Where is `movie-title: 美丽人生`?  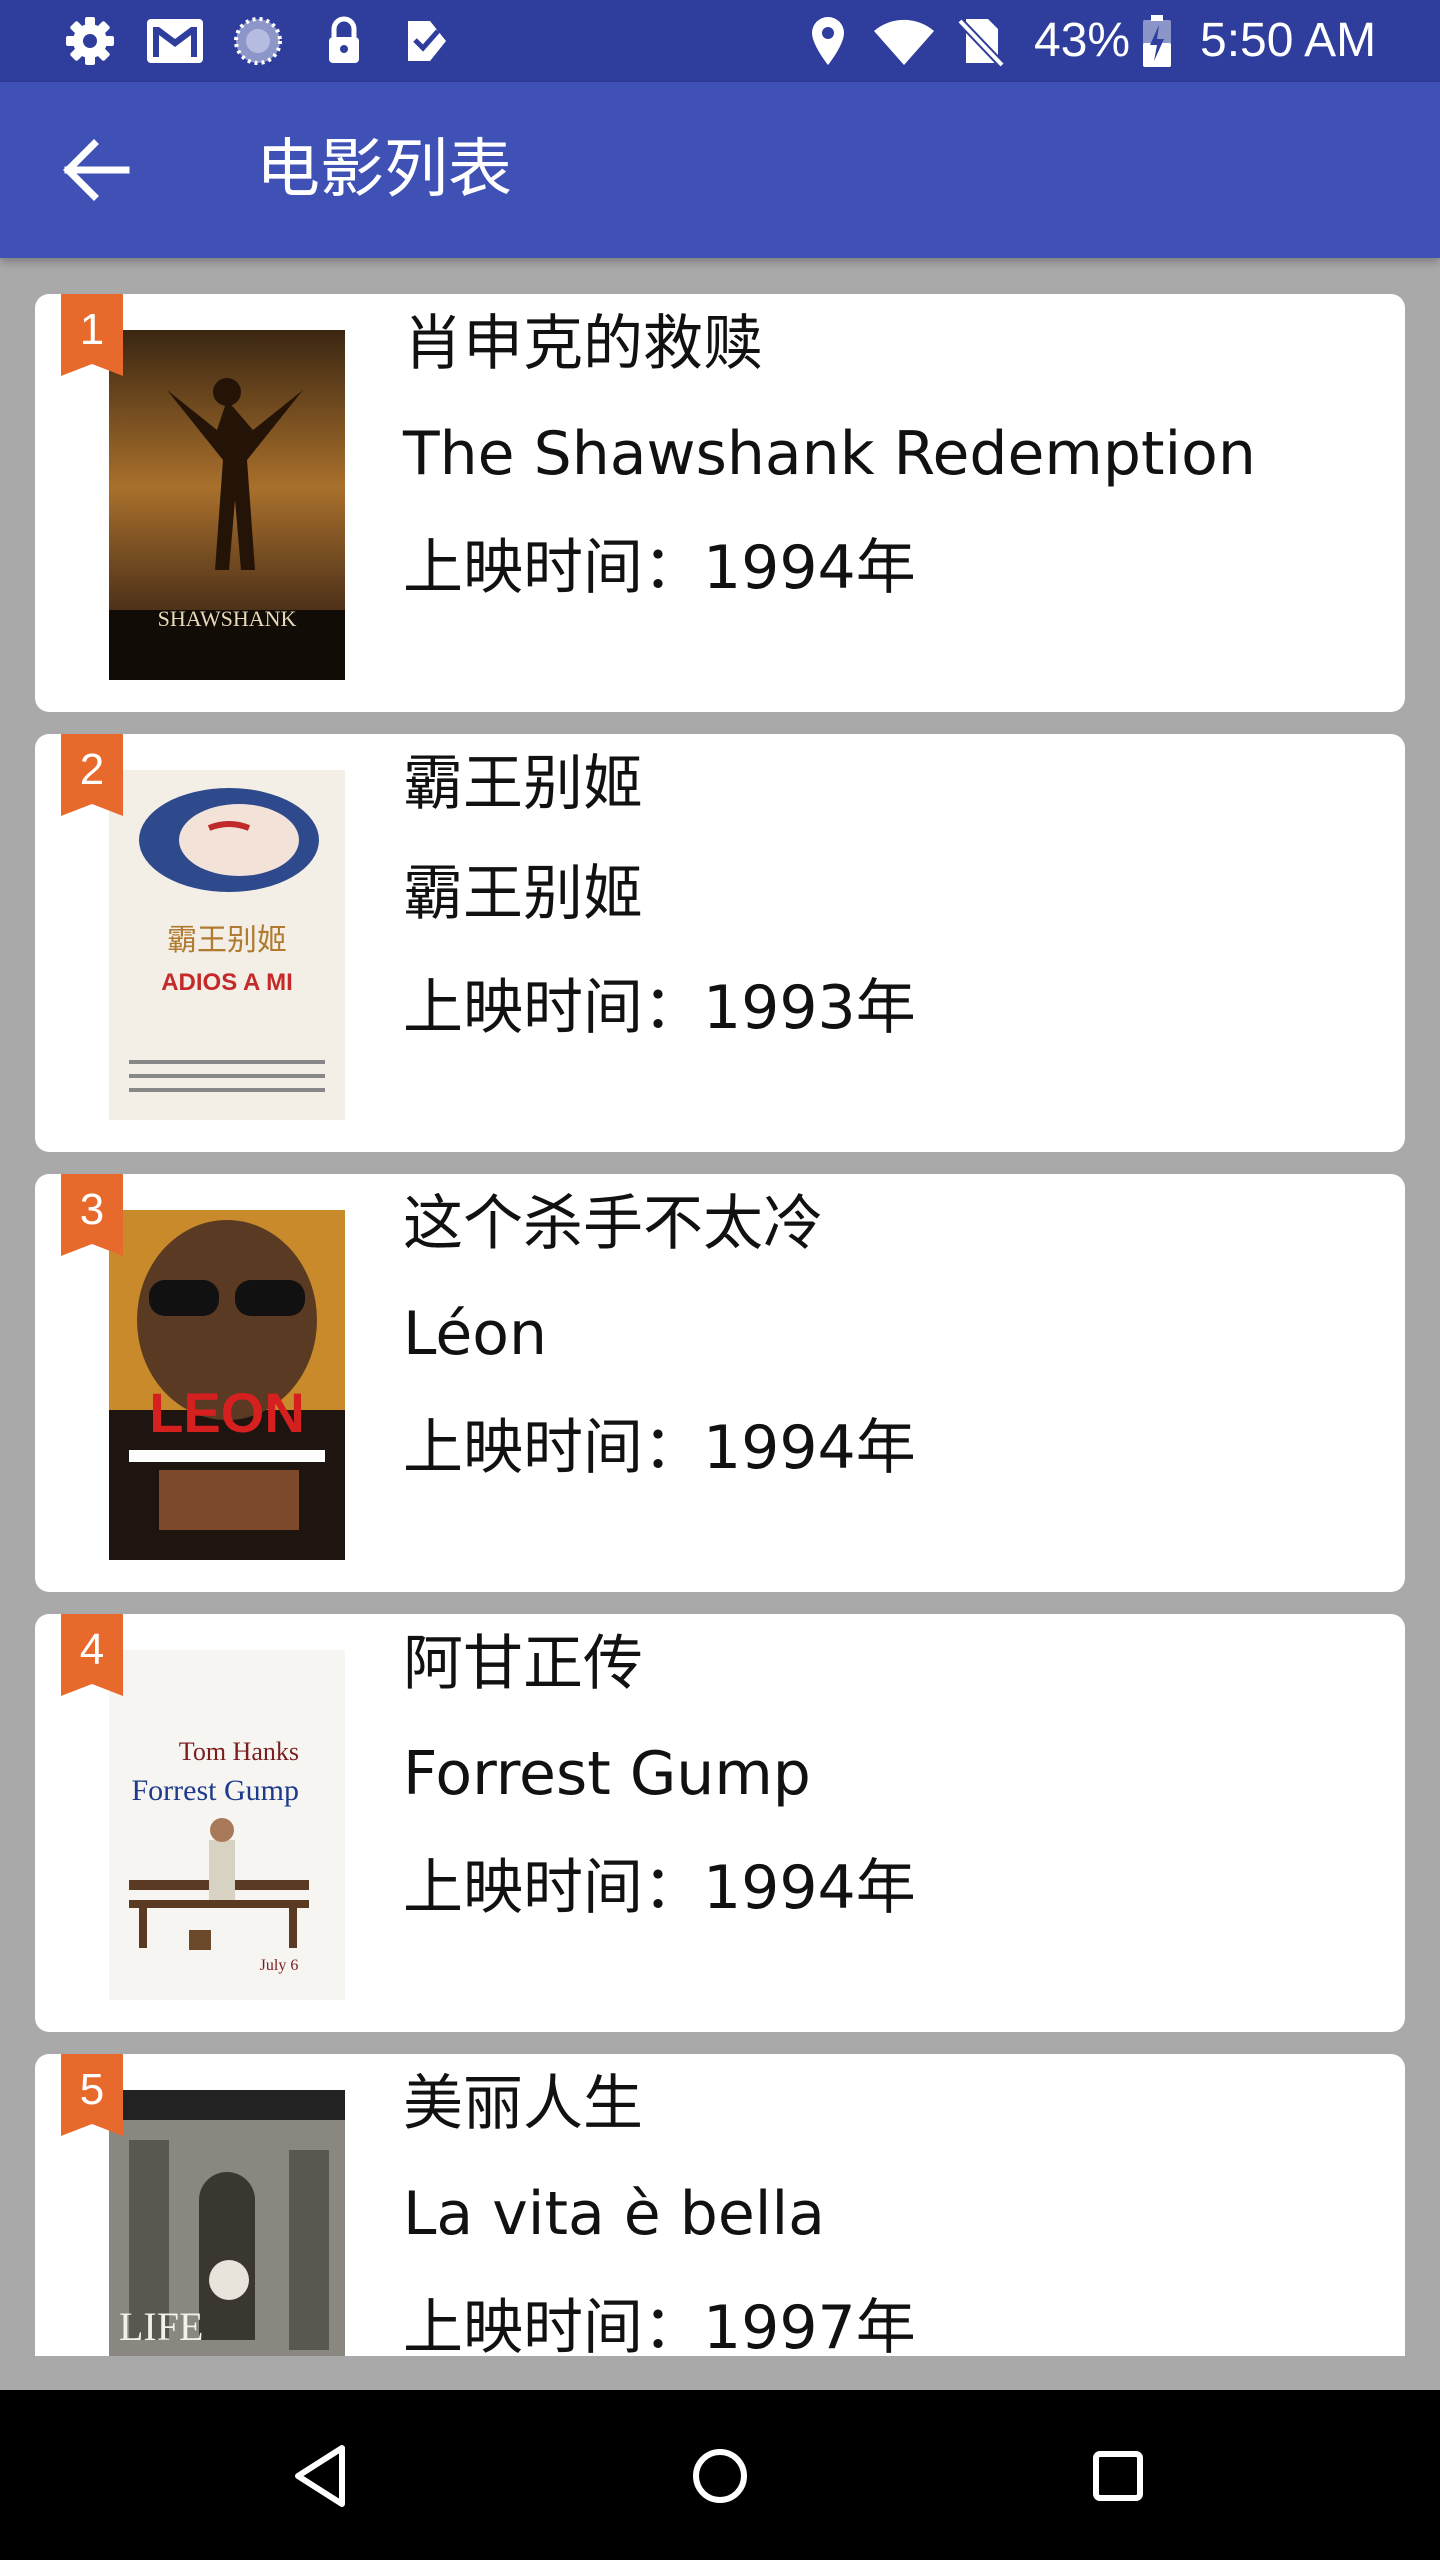
movie-title: 美丽人生 is located at coordinates (523, 2104).